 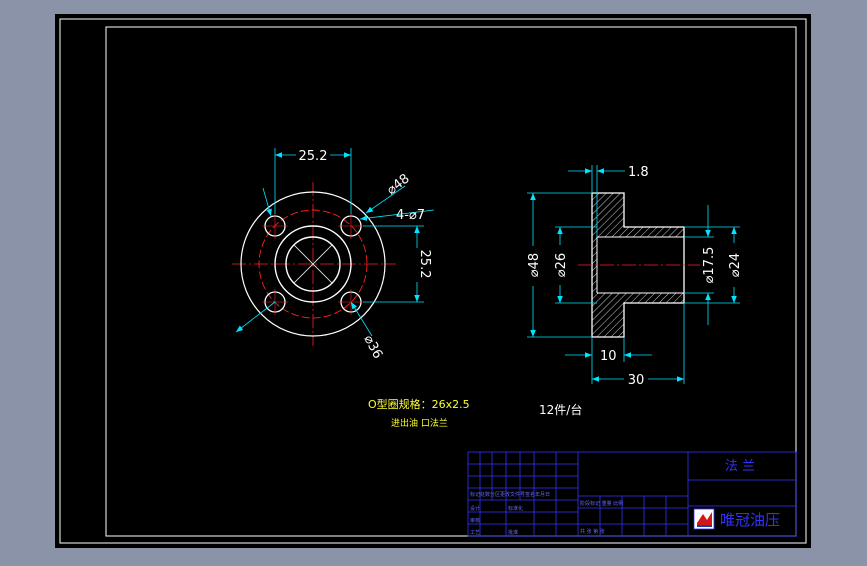 I want to click on svg-text: 共 张 第 张, so click(x=592, y=531).